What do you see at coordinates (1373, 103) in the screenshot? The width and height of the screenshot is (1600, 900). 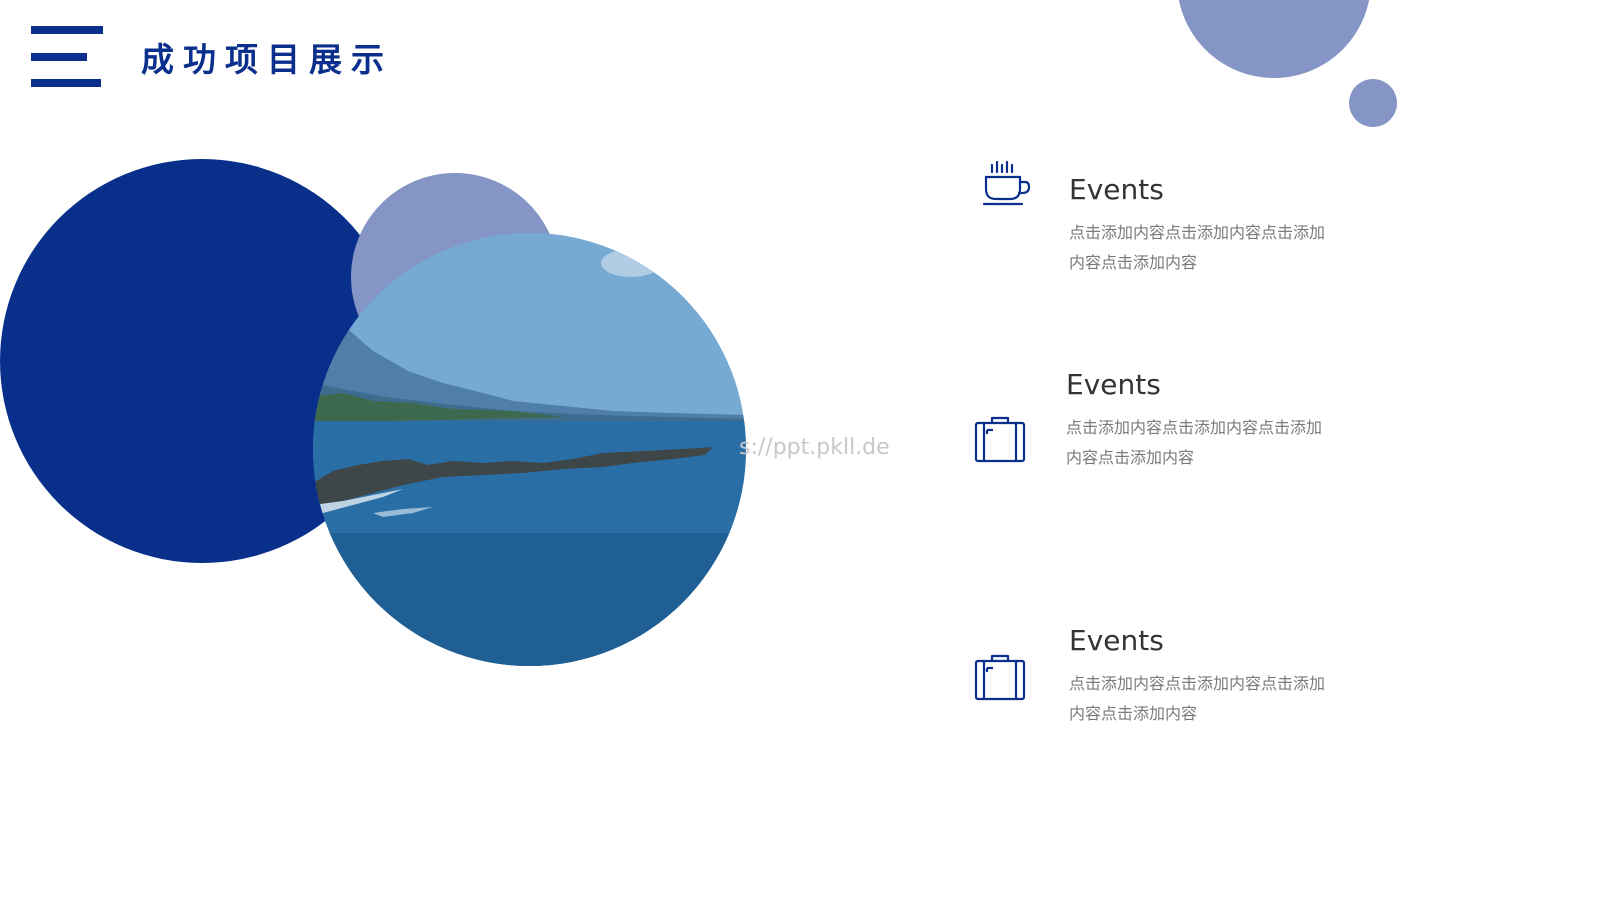 I see `decorative-circle-small` at bounding box center [1373, 103].